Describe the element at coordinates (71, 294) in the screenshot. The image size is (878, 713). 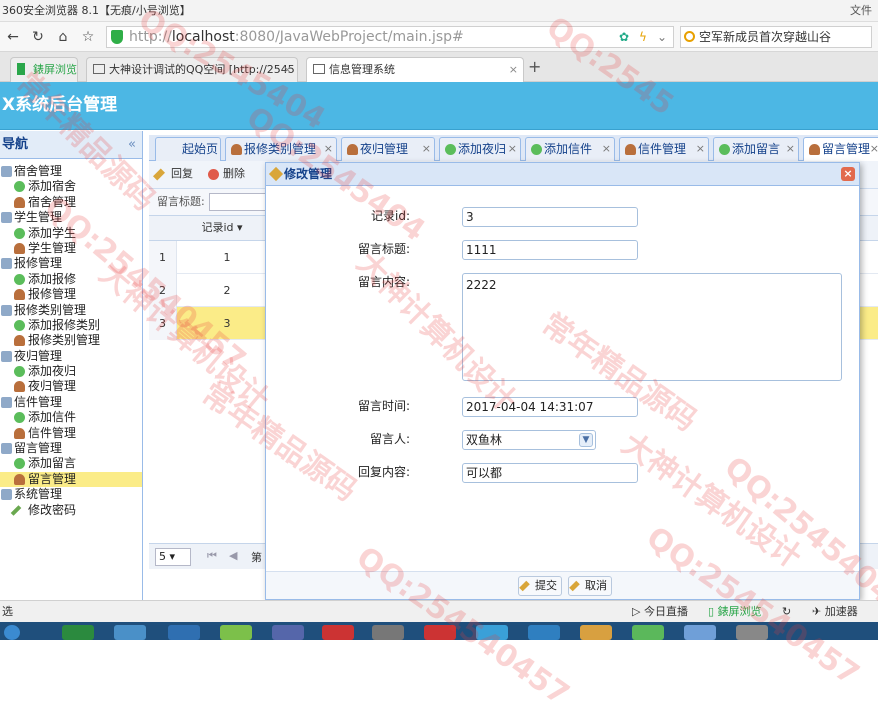
I see `nav-item: 报修管理` at that location.